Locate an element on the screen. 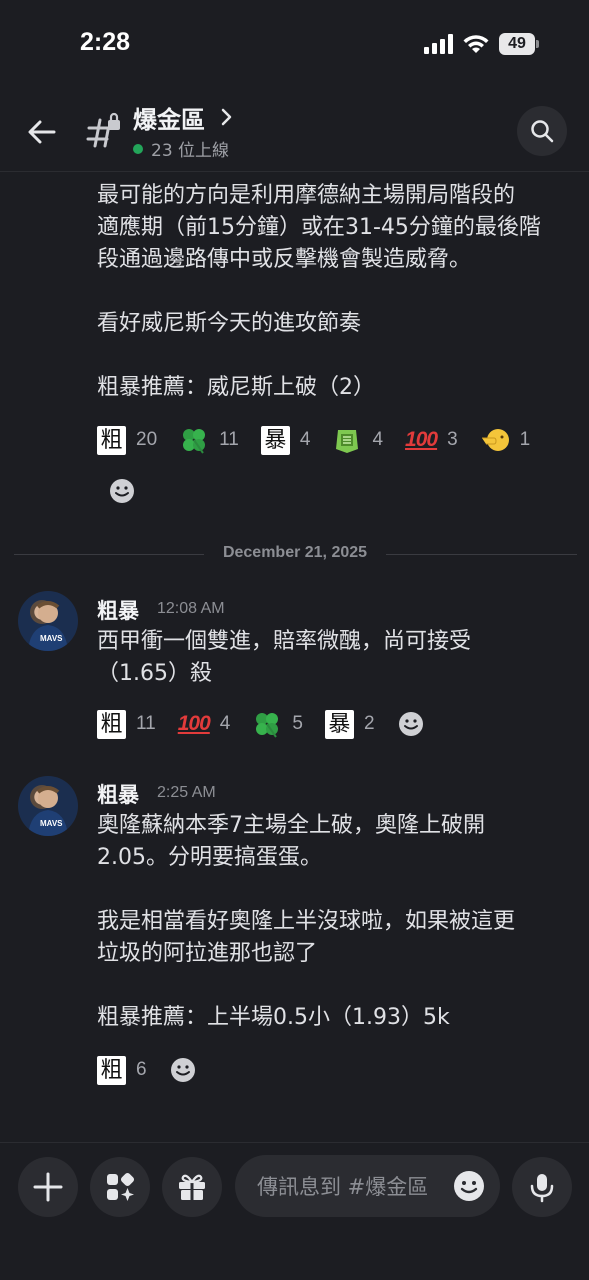 This screenshot has height=1280, width=589. message-line: 我是相當看好奧隆上半沒球啦，如果被這更 is located at coordinates (306, 921).